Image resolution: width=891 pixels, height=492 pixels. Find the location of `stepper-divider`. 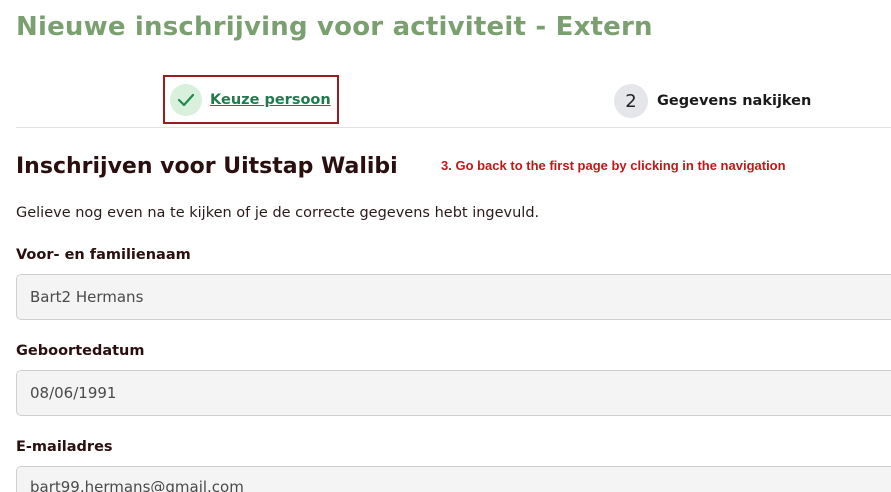

stepper-divider is located at coordinates (453, 127).